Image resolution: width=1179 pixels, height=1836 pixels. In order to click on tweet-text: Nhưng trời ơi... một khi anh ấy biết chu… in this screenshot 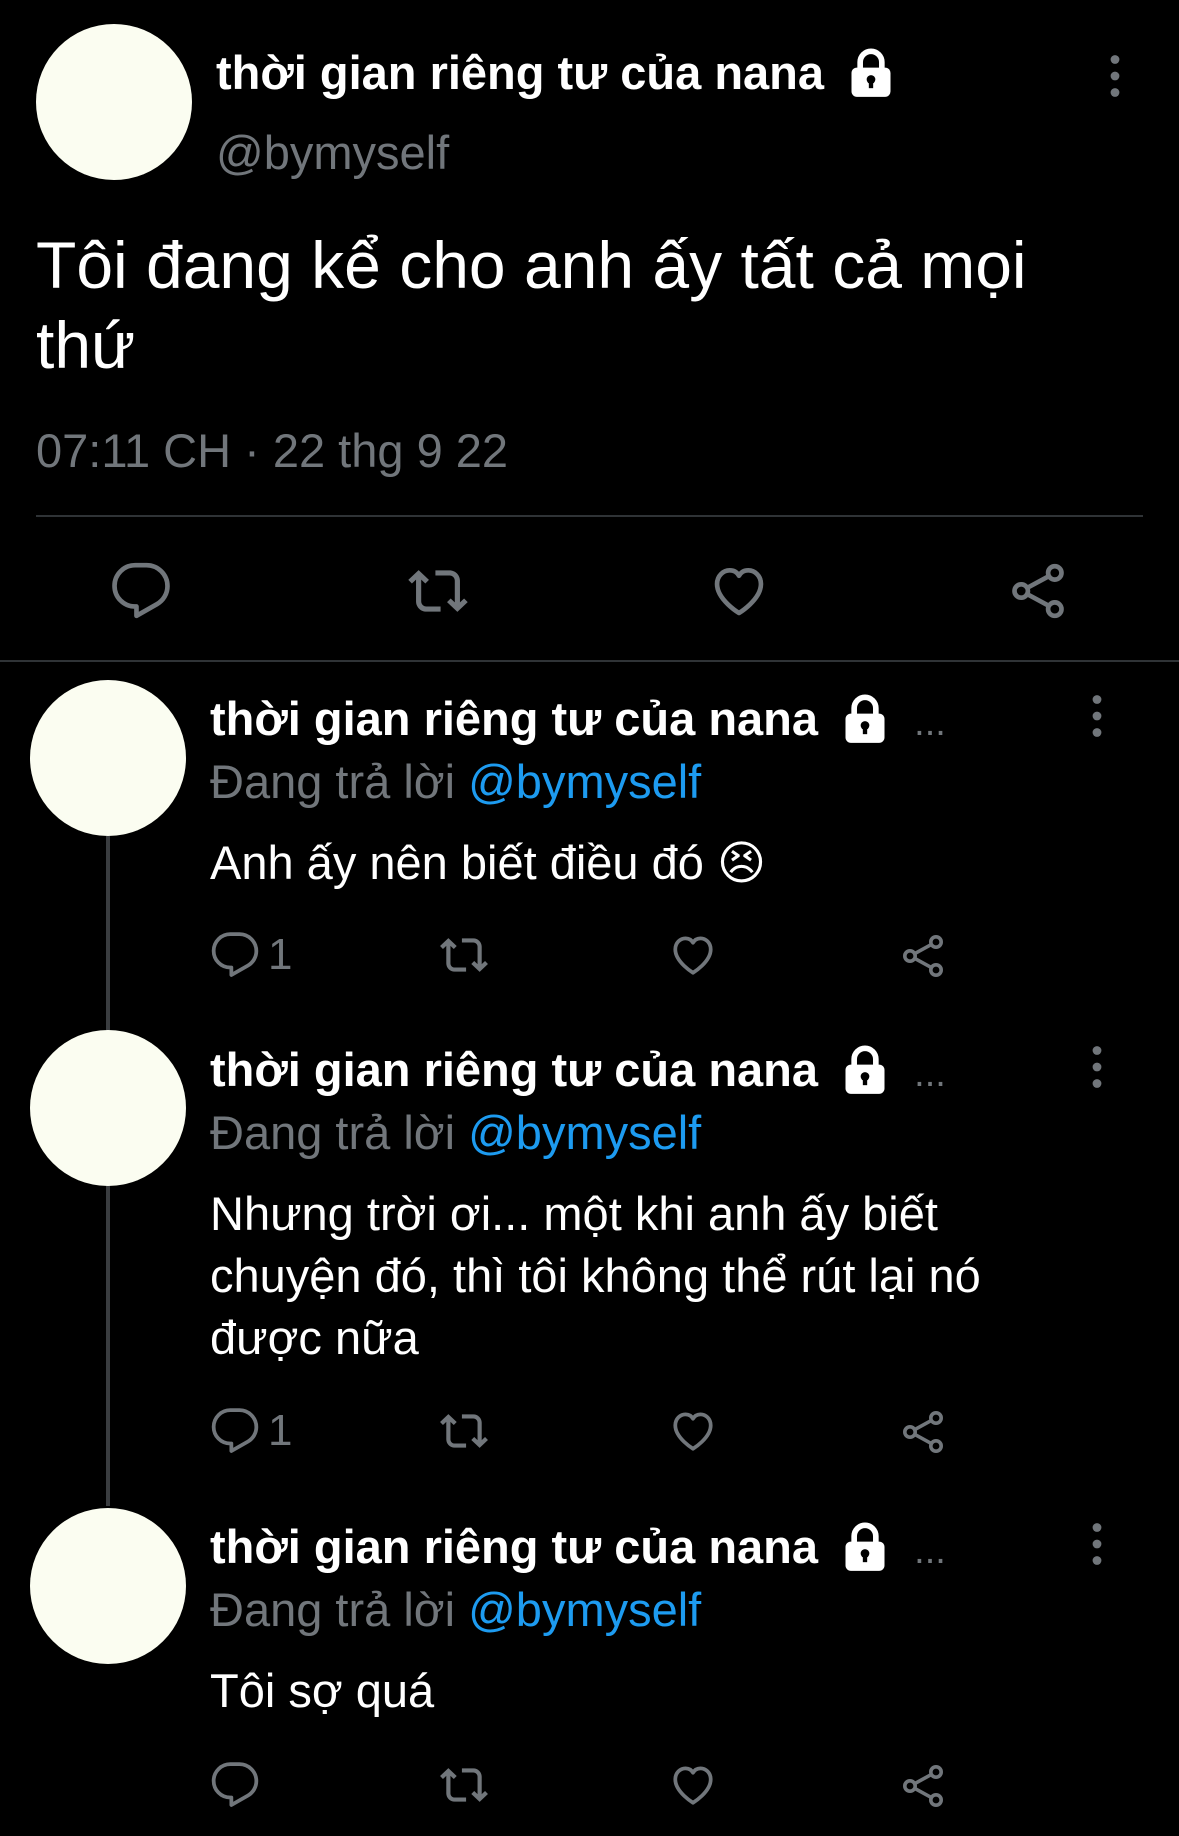, I will do `click(595, 1275)`.